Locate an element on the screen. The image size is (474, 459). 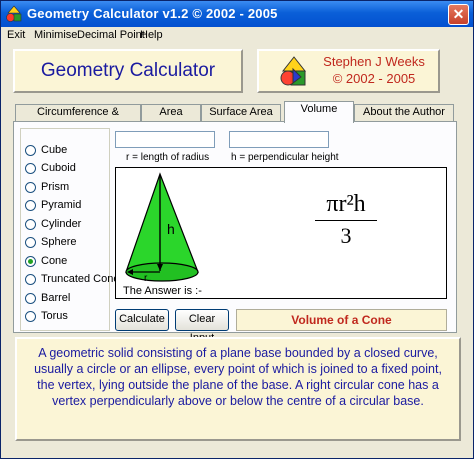
fraction-bar is located at coordinates (346, 220).